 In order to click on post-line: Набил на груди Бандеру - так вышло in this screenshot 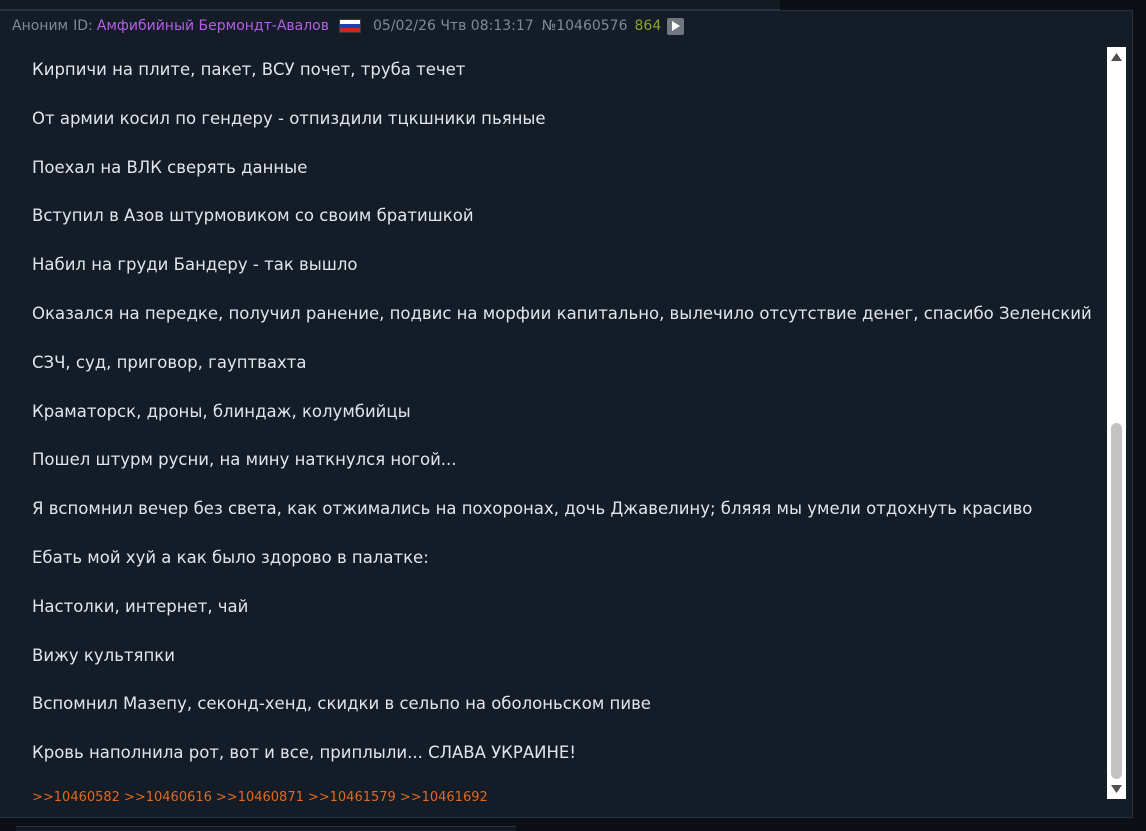, I will do `click(195, 265)`.